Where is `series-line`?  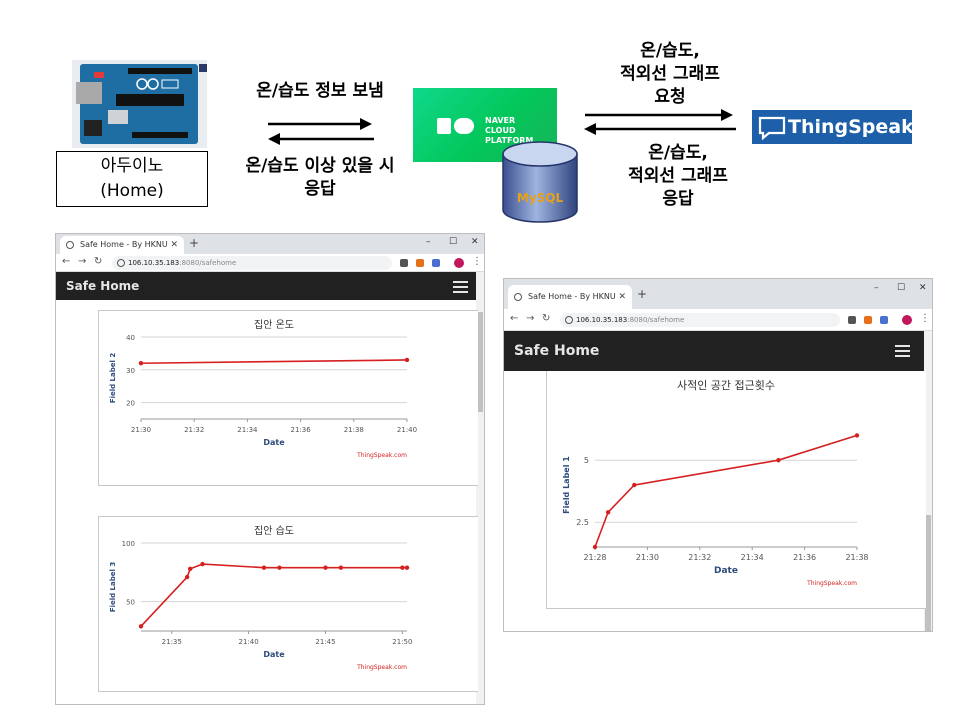 series-line is located at coordinates (726, 491).